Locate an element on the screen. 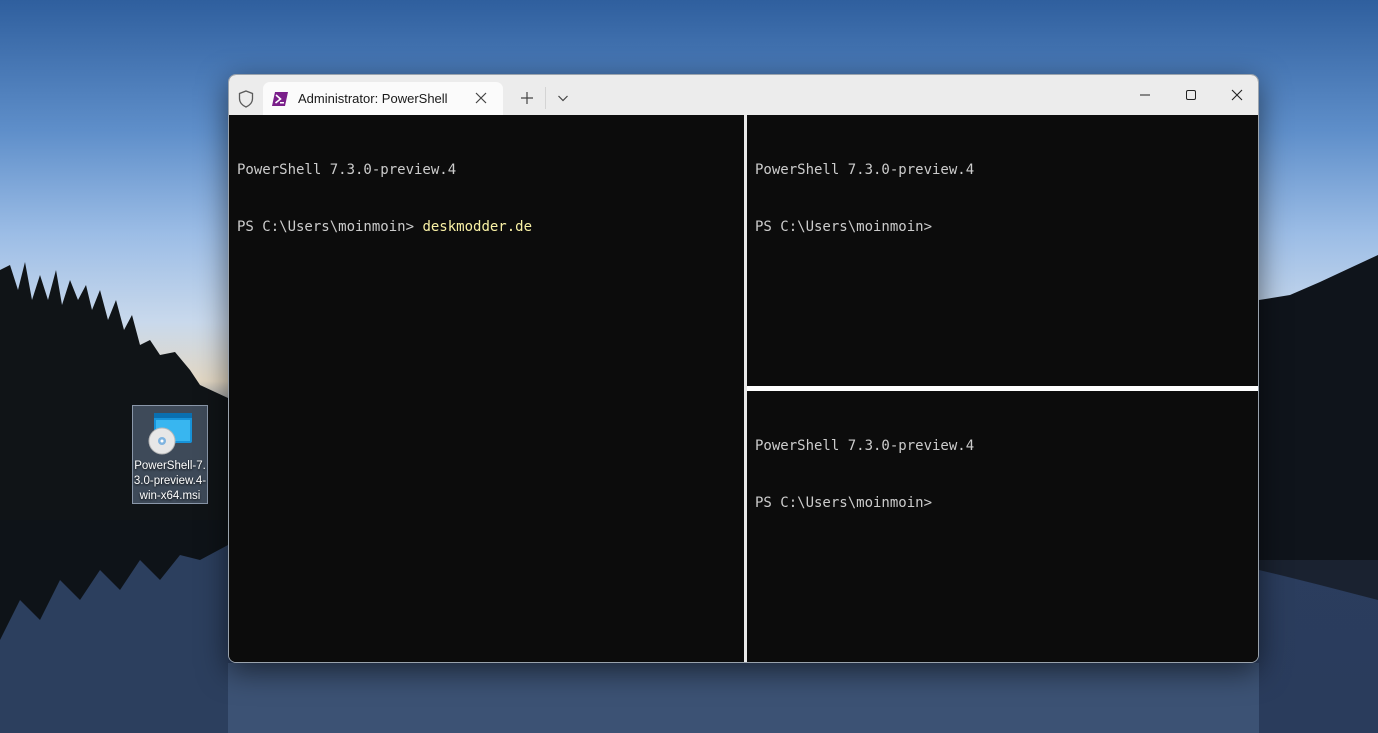  tab-separator is located at coordinates (545, 98).